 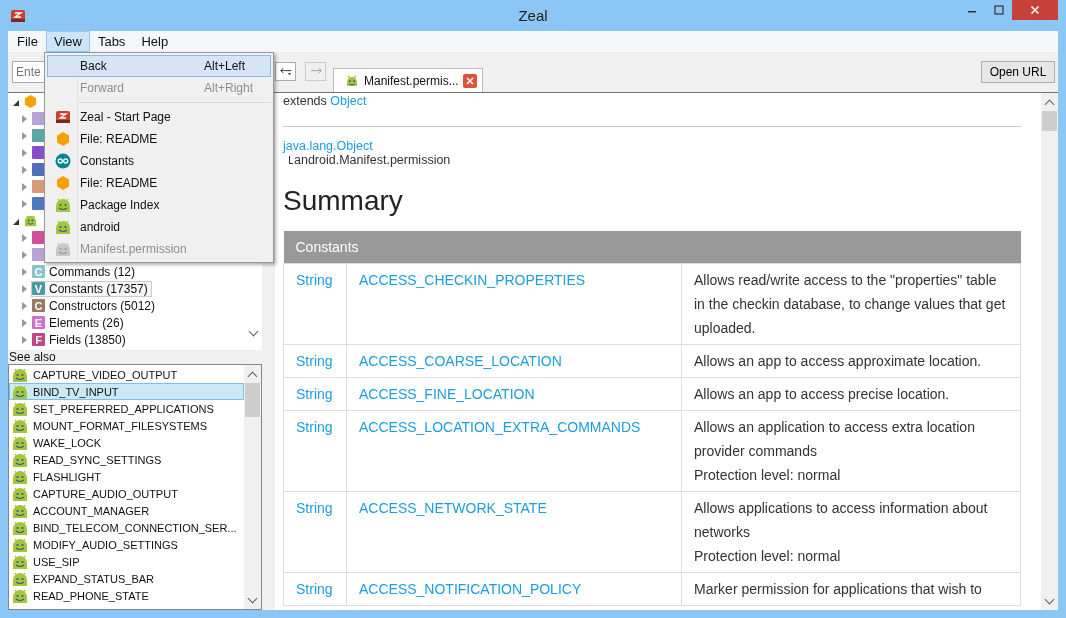 I want to click on close-button, so click(x=1035, y=10).